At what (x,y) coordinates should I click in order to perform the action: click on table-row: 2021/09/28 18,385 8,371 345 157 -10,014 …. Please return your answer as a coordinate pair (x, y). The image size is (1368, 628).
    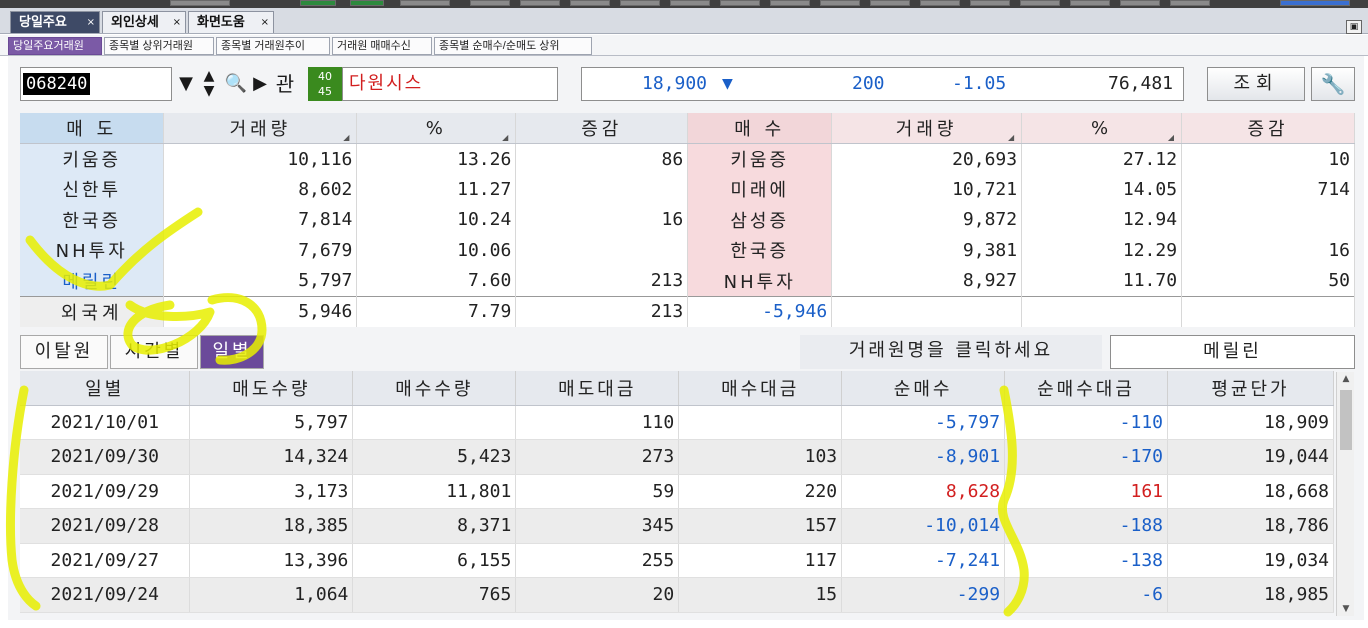
    Looking at the image, I should click on (677, 526).